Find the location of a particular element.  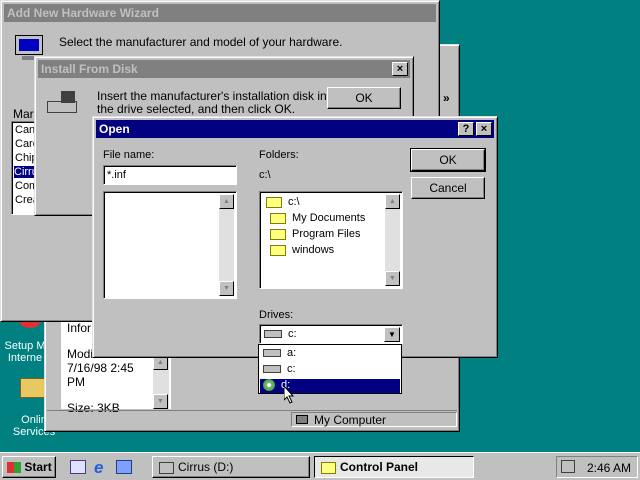

wizard-title: Add New Hardware Wizard is located at coordinates (83, 13).